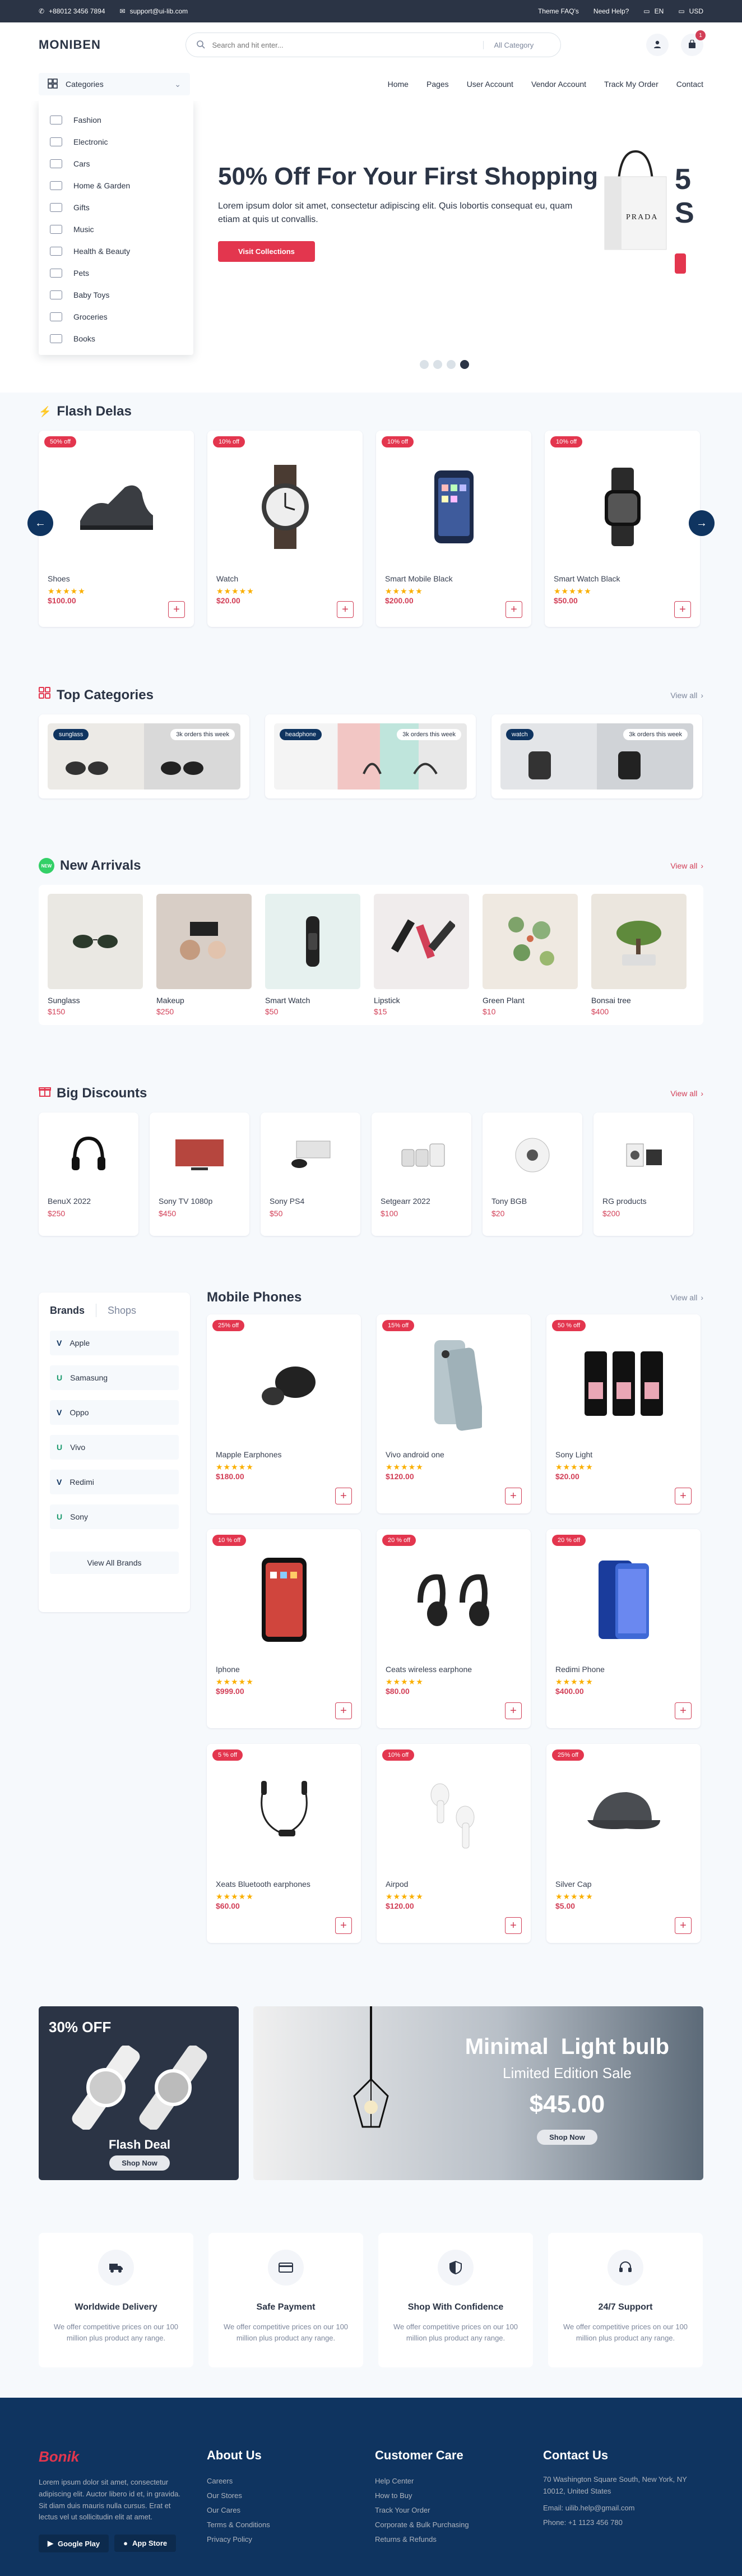 This screenshot has height=2576, width=742. What do you see at coordinates (623, 1843) in the screenshot?
I see `product-card: 25% off Silver Cap ★★★★★ $5.00 +` at bounding box center [623, 1843].